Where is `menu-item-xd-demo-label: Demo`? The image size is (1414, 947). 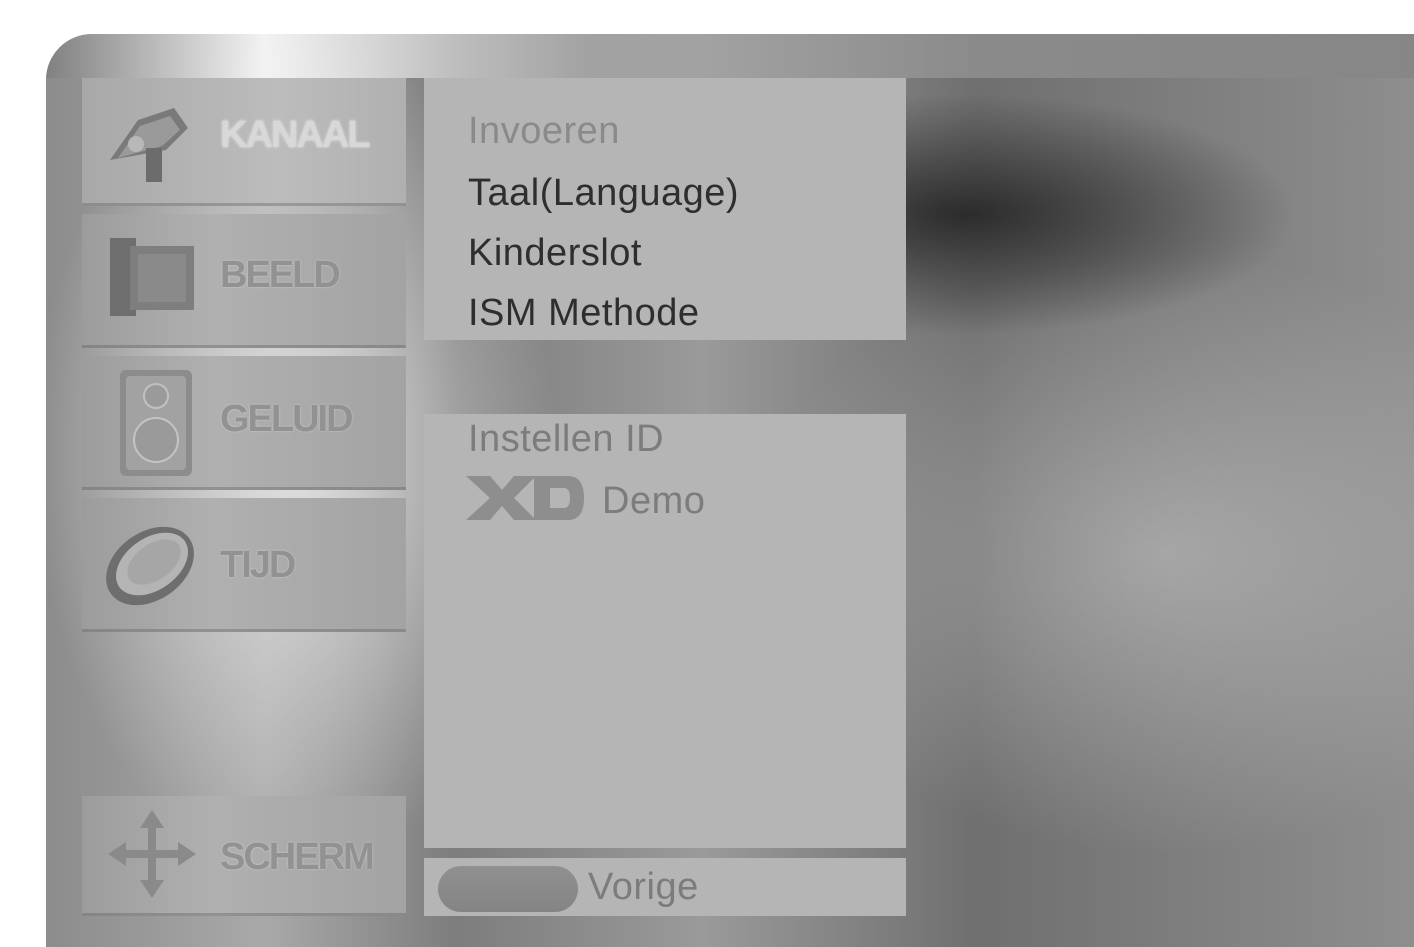
menu-item-xd-demo-label: Demo is located at coordinates (653, 501).